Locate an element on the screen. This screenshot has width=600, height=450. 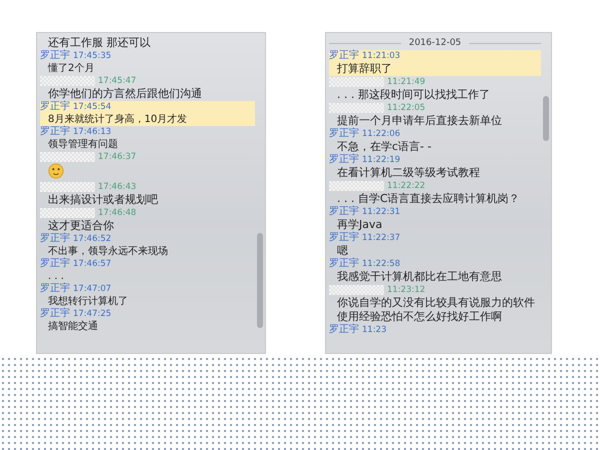
message-text: . . . 自学C语言直接去应聘计算机岗？ is located at coordinates (428, 199).